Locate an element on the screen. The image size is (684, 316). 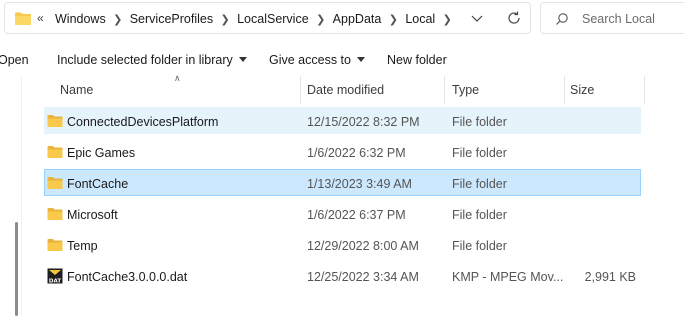
crumb-windows: Windows is located at coordinates (80, 19).